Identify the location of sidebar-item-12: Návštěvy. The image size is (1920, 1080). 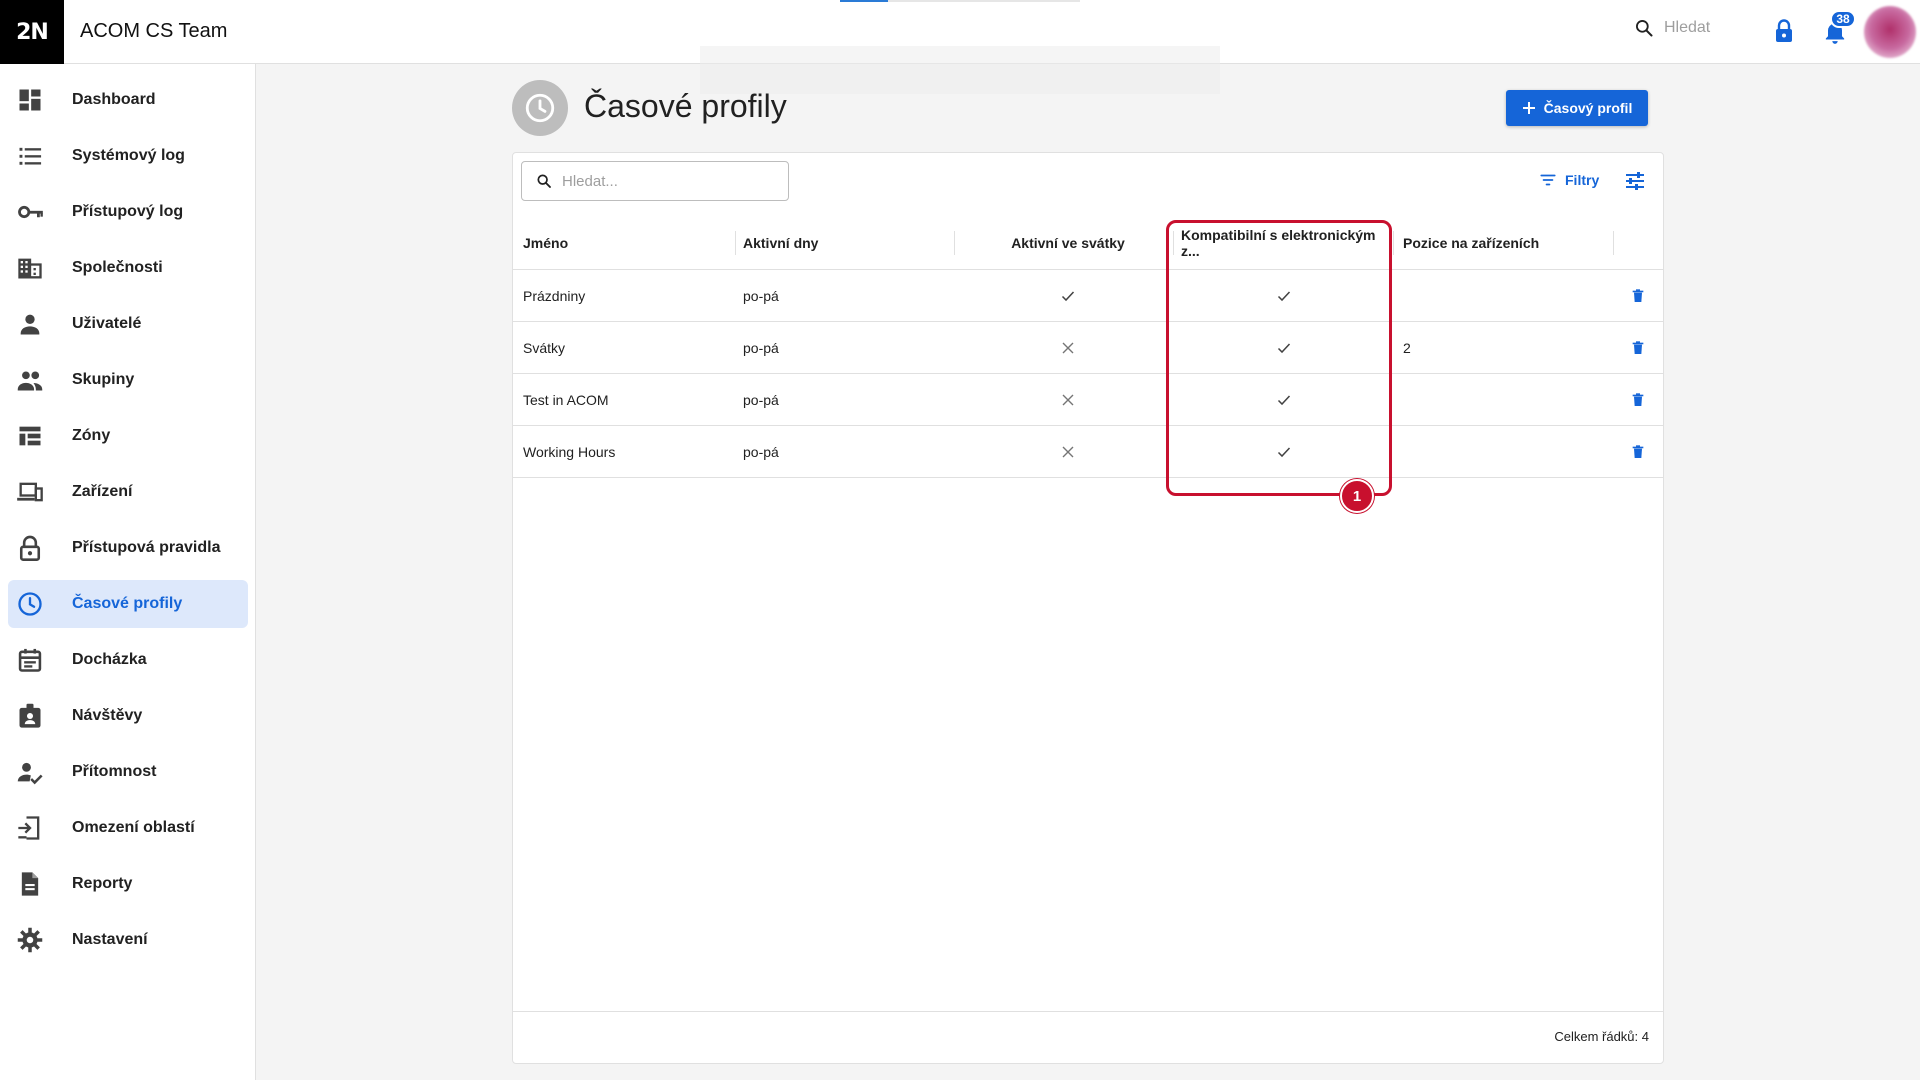
(128, 716).